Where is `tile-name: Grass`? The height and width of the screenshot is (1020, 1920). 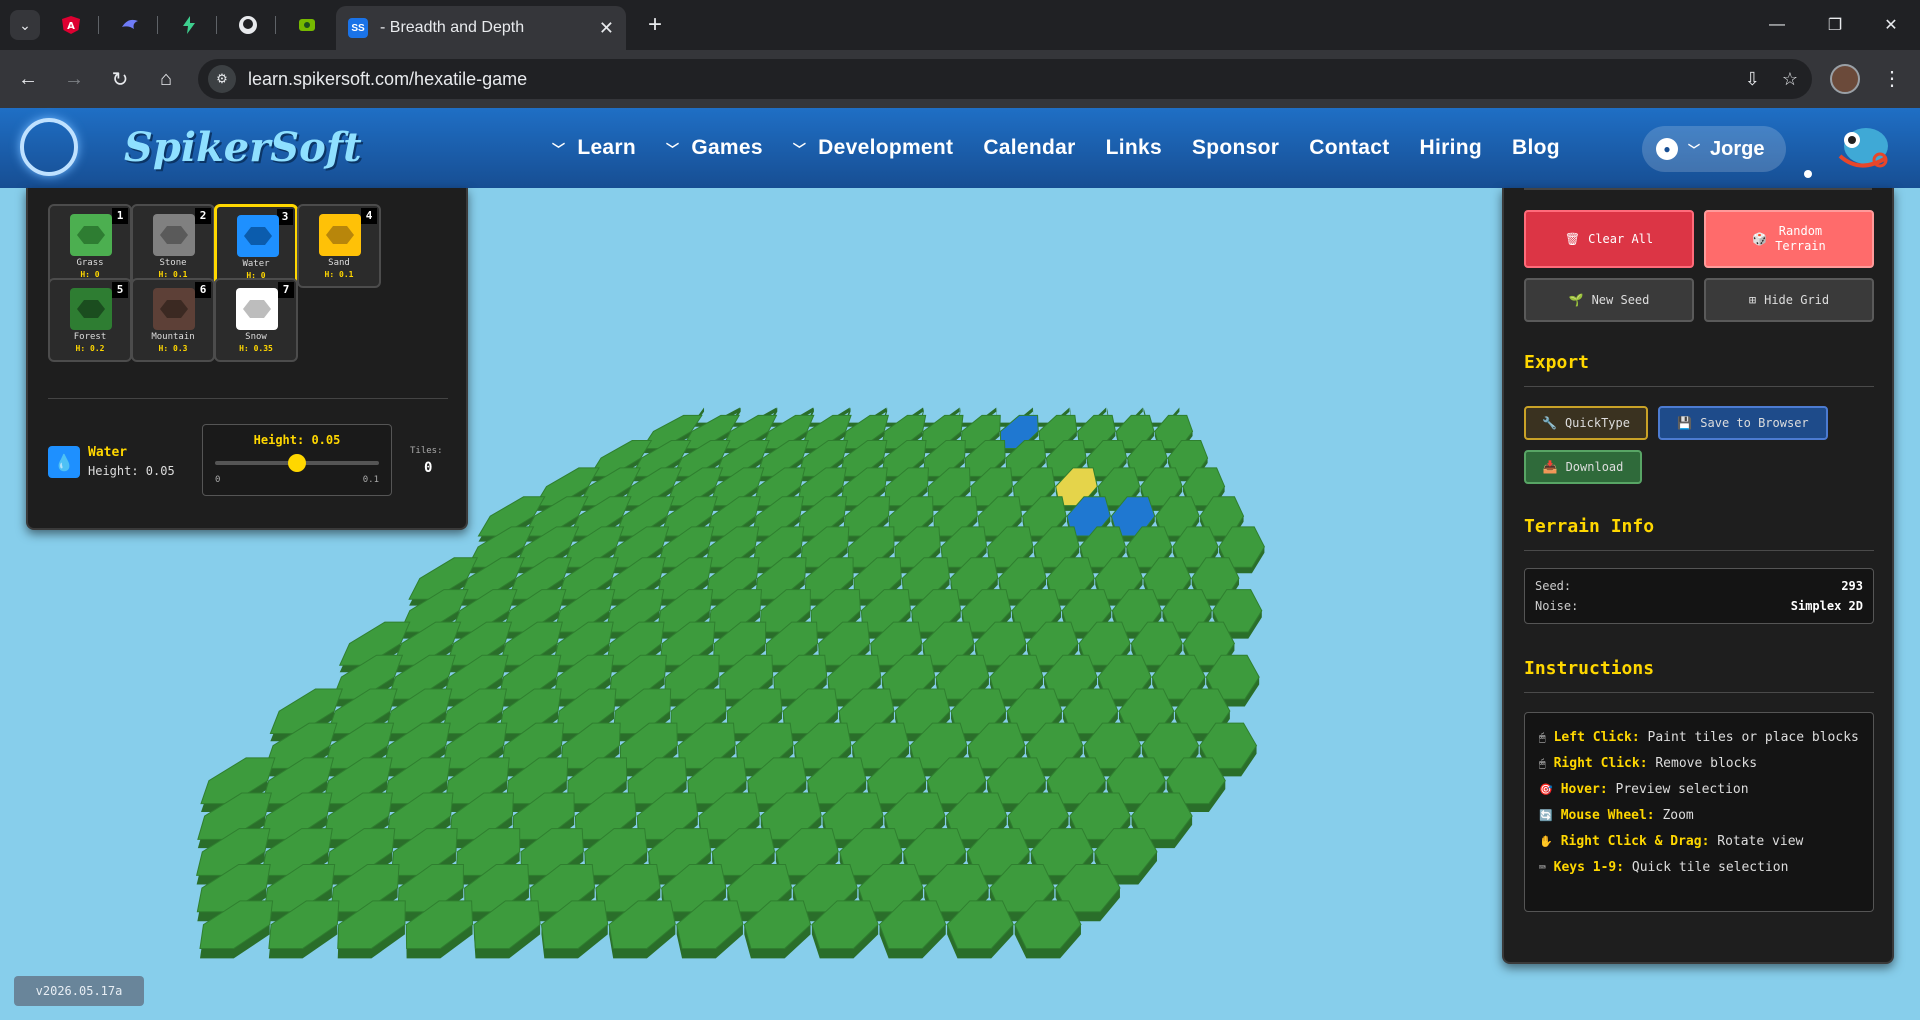
tile-name: Grass is located at coordinates (90, 263).